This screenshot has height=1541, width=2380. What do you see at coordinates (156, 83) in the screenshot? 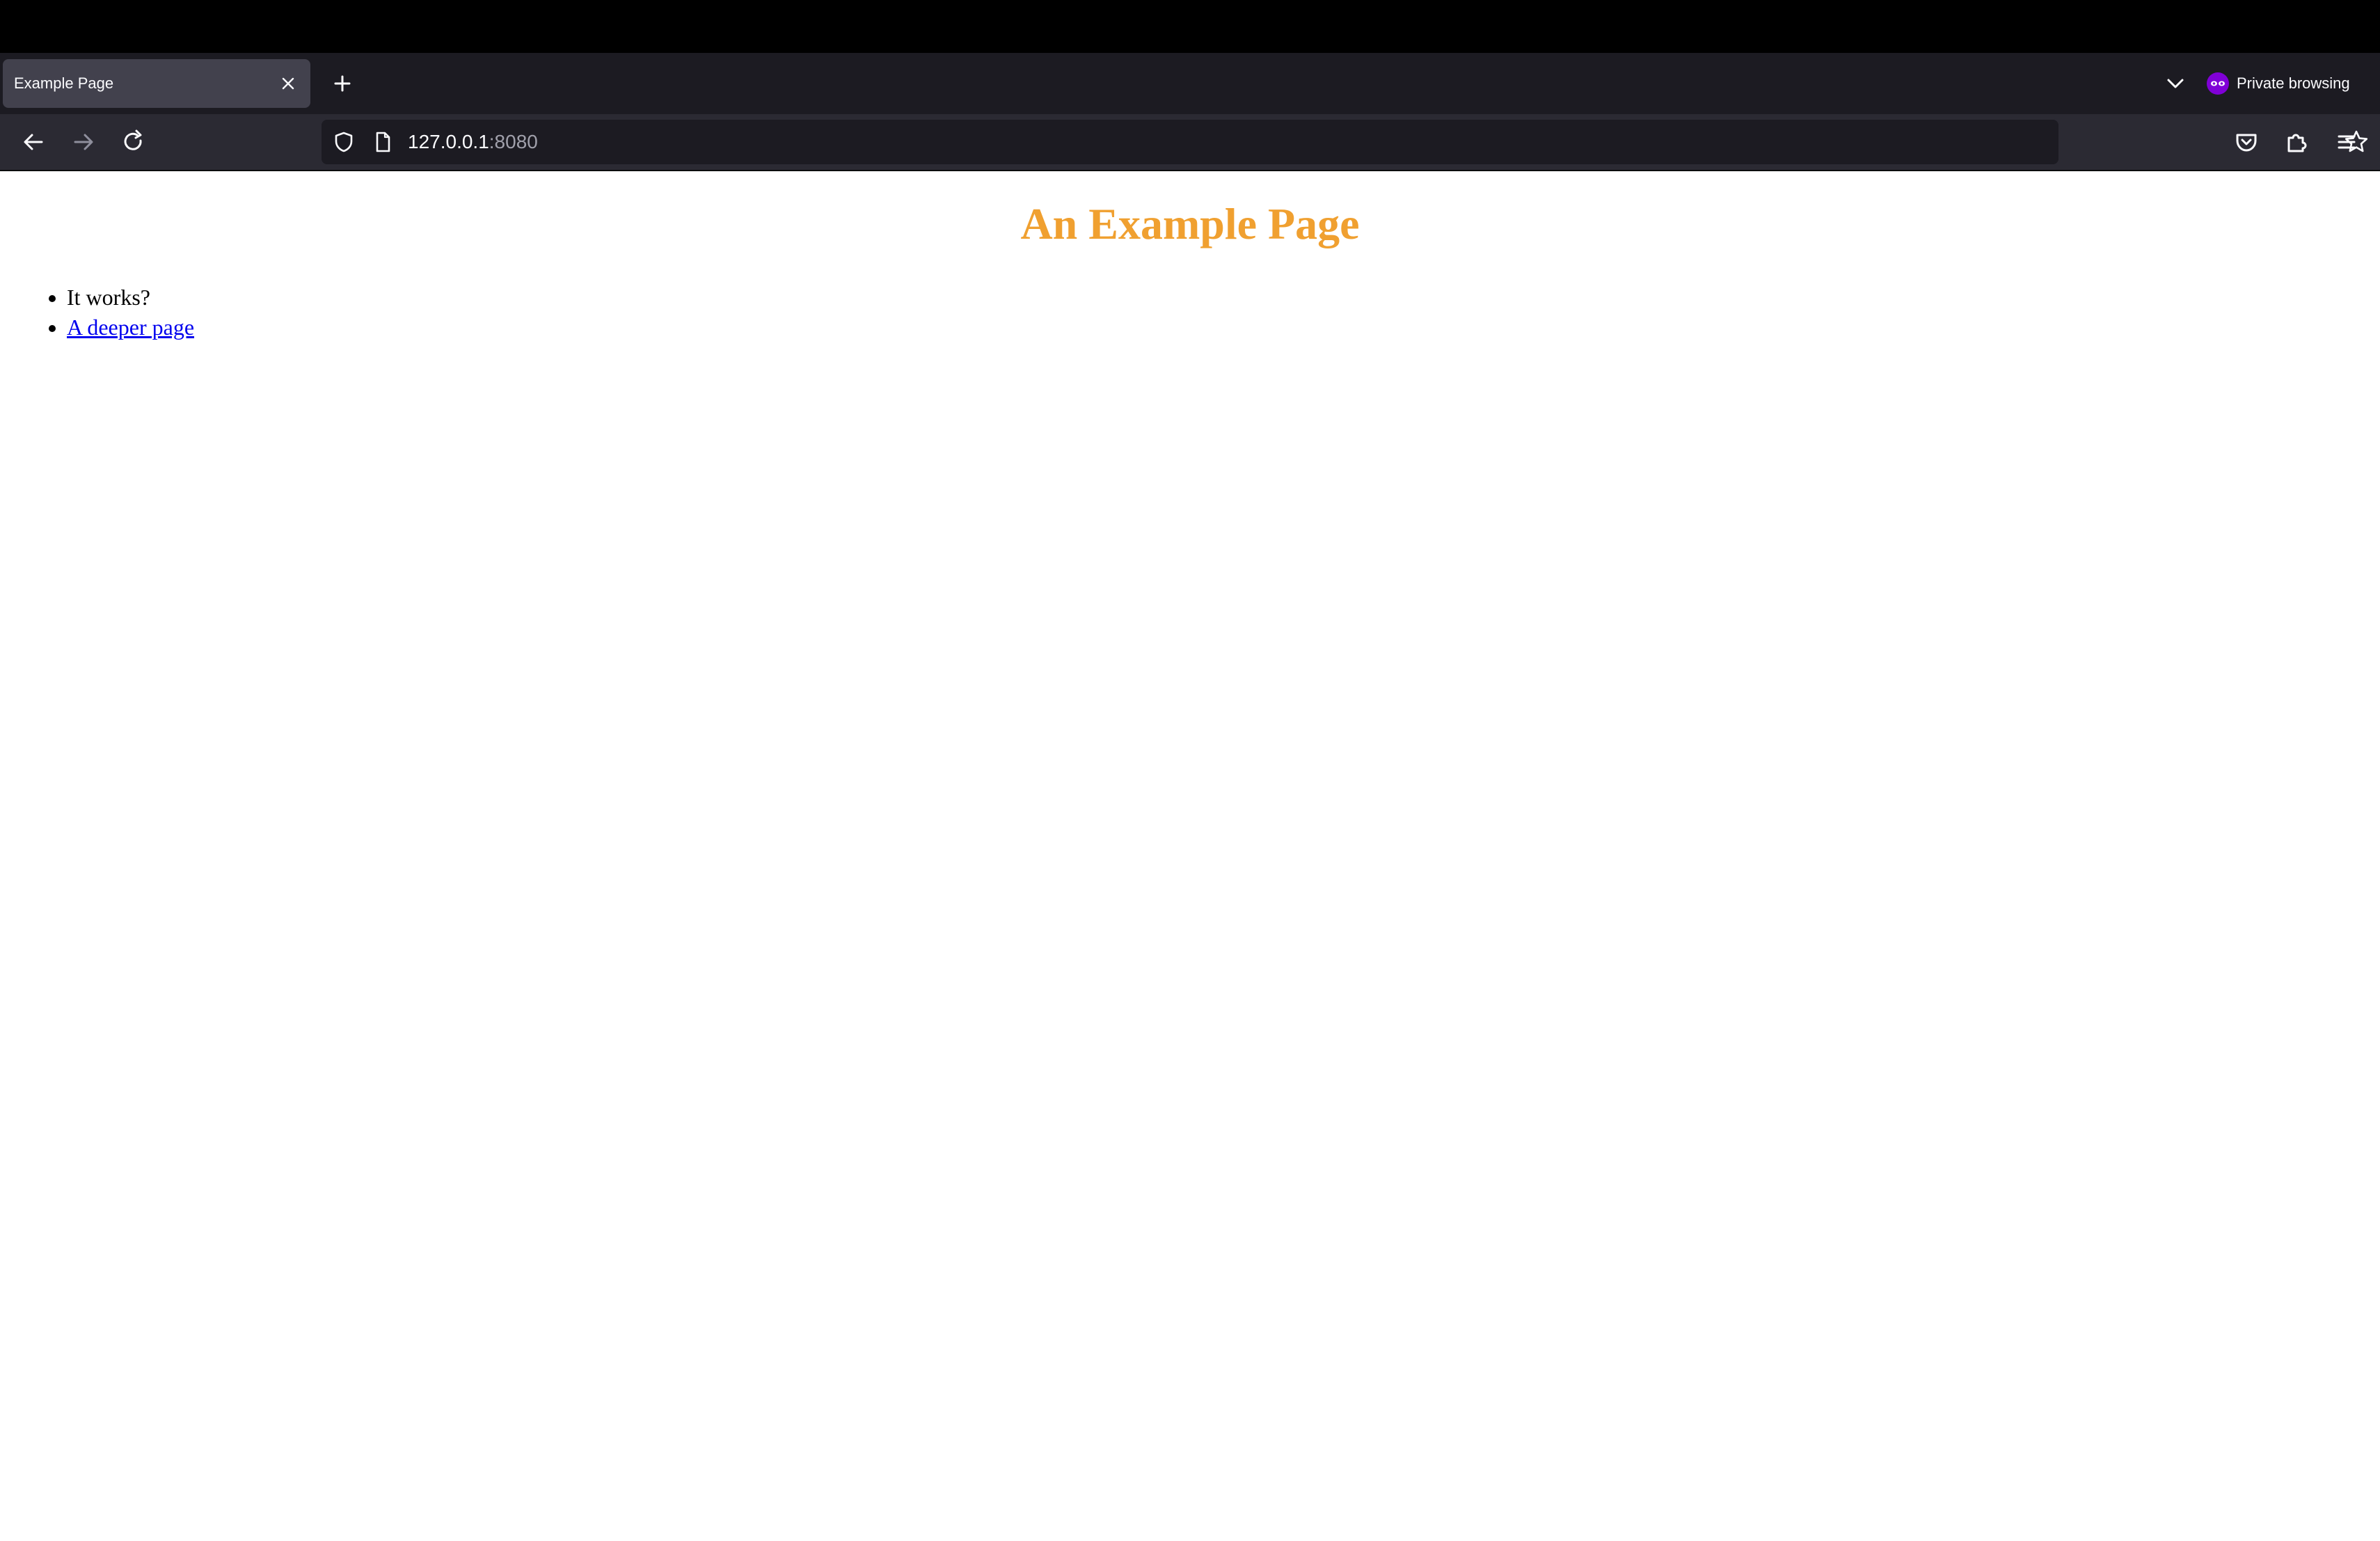
I see `tab-example-page: Example Page` at bounding box center [156, 83].